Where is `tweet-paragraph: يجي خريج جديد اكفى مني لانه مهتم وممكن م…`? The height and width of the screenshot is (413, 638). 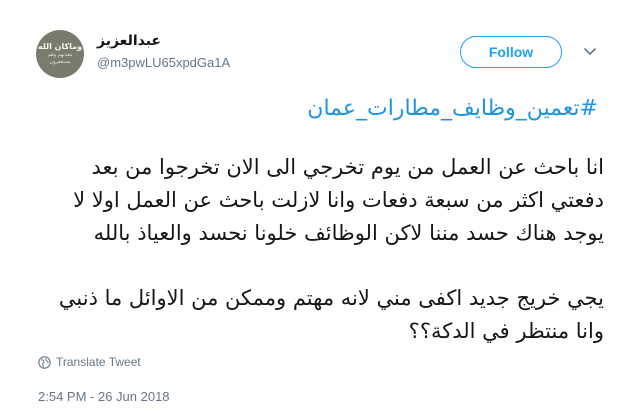 tweet-paragraph: يجي خريج جديد اكفى مني لانه مهتم وممكن م… is located at coordinates (320, 315).